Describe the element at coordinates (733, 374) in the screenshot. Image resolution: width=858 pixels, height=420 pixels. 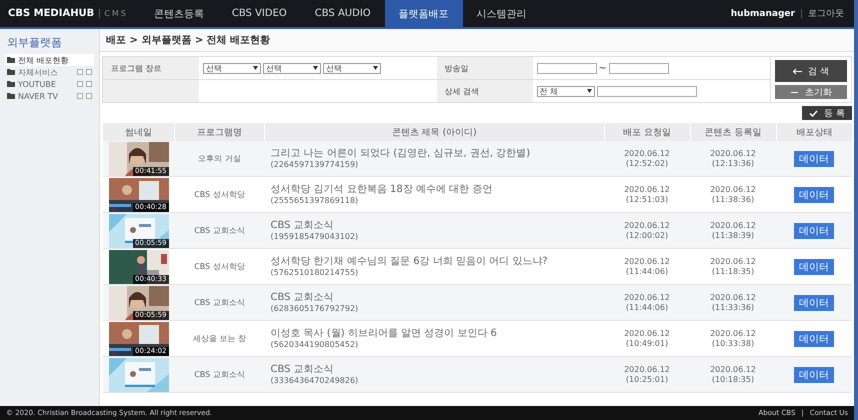
I see `table-cell: 2020.06.12 (10:18:35)` at that location.